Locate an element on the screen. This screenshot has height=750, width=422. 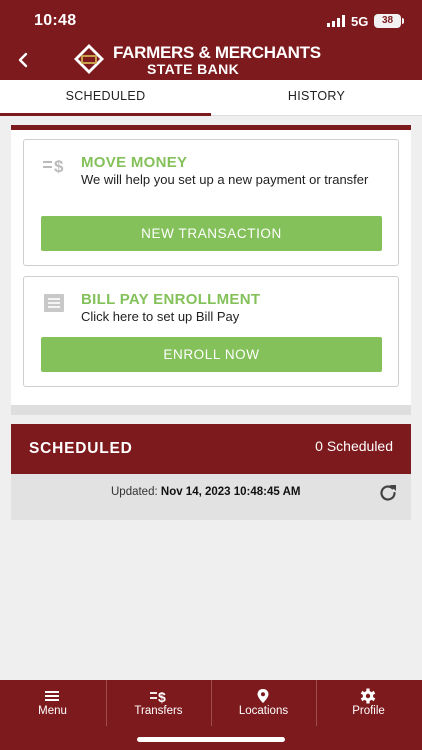
updated-text: Updated: Nov 14, 2023 10:48:45 AM is located at coordinates (205, 492).